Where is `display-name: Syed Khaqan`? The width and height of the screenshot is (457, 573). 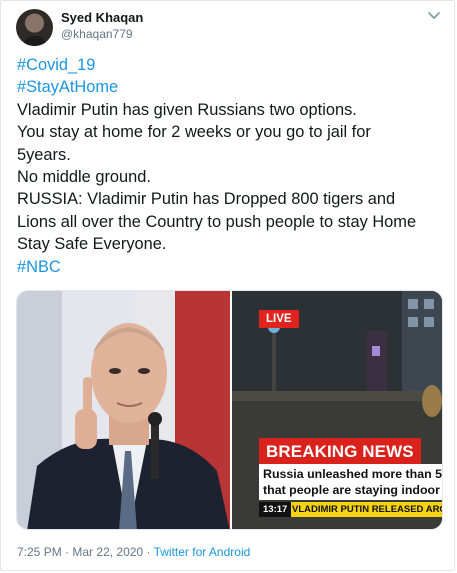 display-name: Syed Khaqan is located at coordinates (102, 17).